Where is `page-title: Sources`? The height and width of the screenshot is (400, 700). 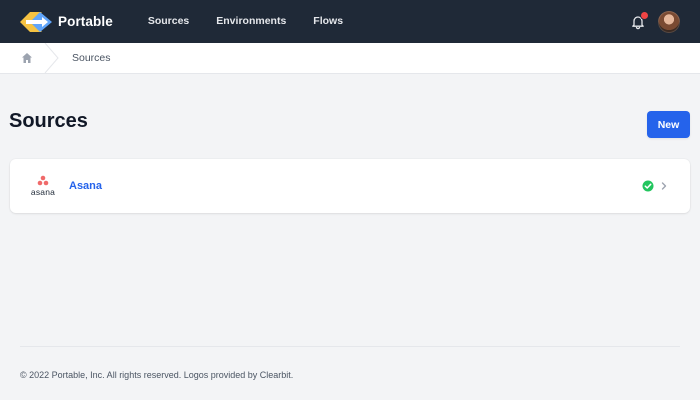
page-title: Sources is located at coordinates (48, 121).